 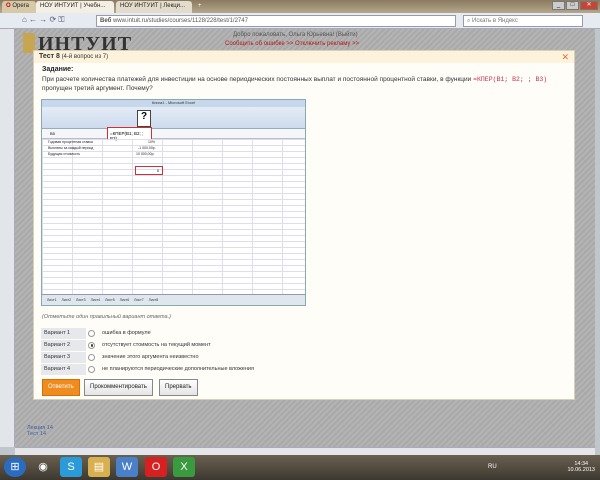 I want to click on answer-button: Ответить, so click(x=61, y=387).